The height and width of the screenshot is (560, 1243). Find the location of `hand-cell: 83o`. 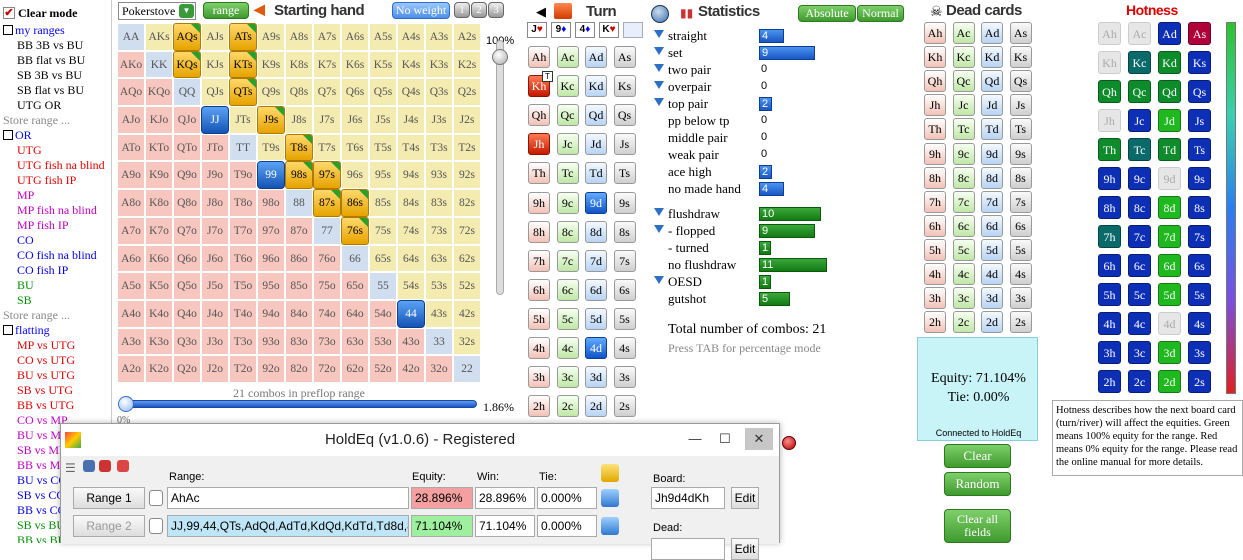

hand-cell: 83o is located at coordinates (299, 341).